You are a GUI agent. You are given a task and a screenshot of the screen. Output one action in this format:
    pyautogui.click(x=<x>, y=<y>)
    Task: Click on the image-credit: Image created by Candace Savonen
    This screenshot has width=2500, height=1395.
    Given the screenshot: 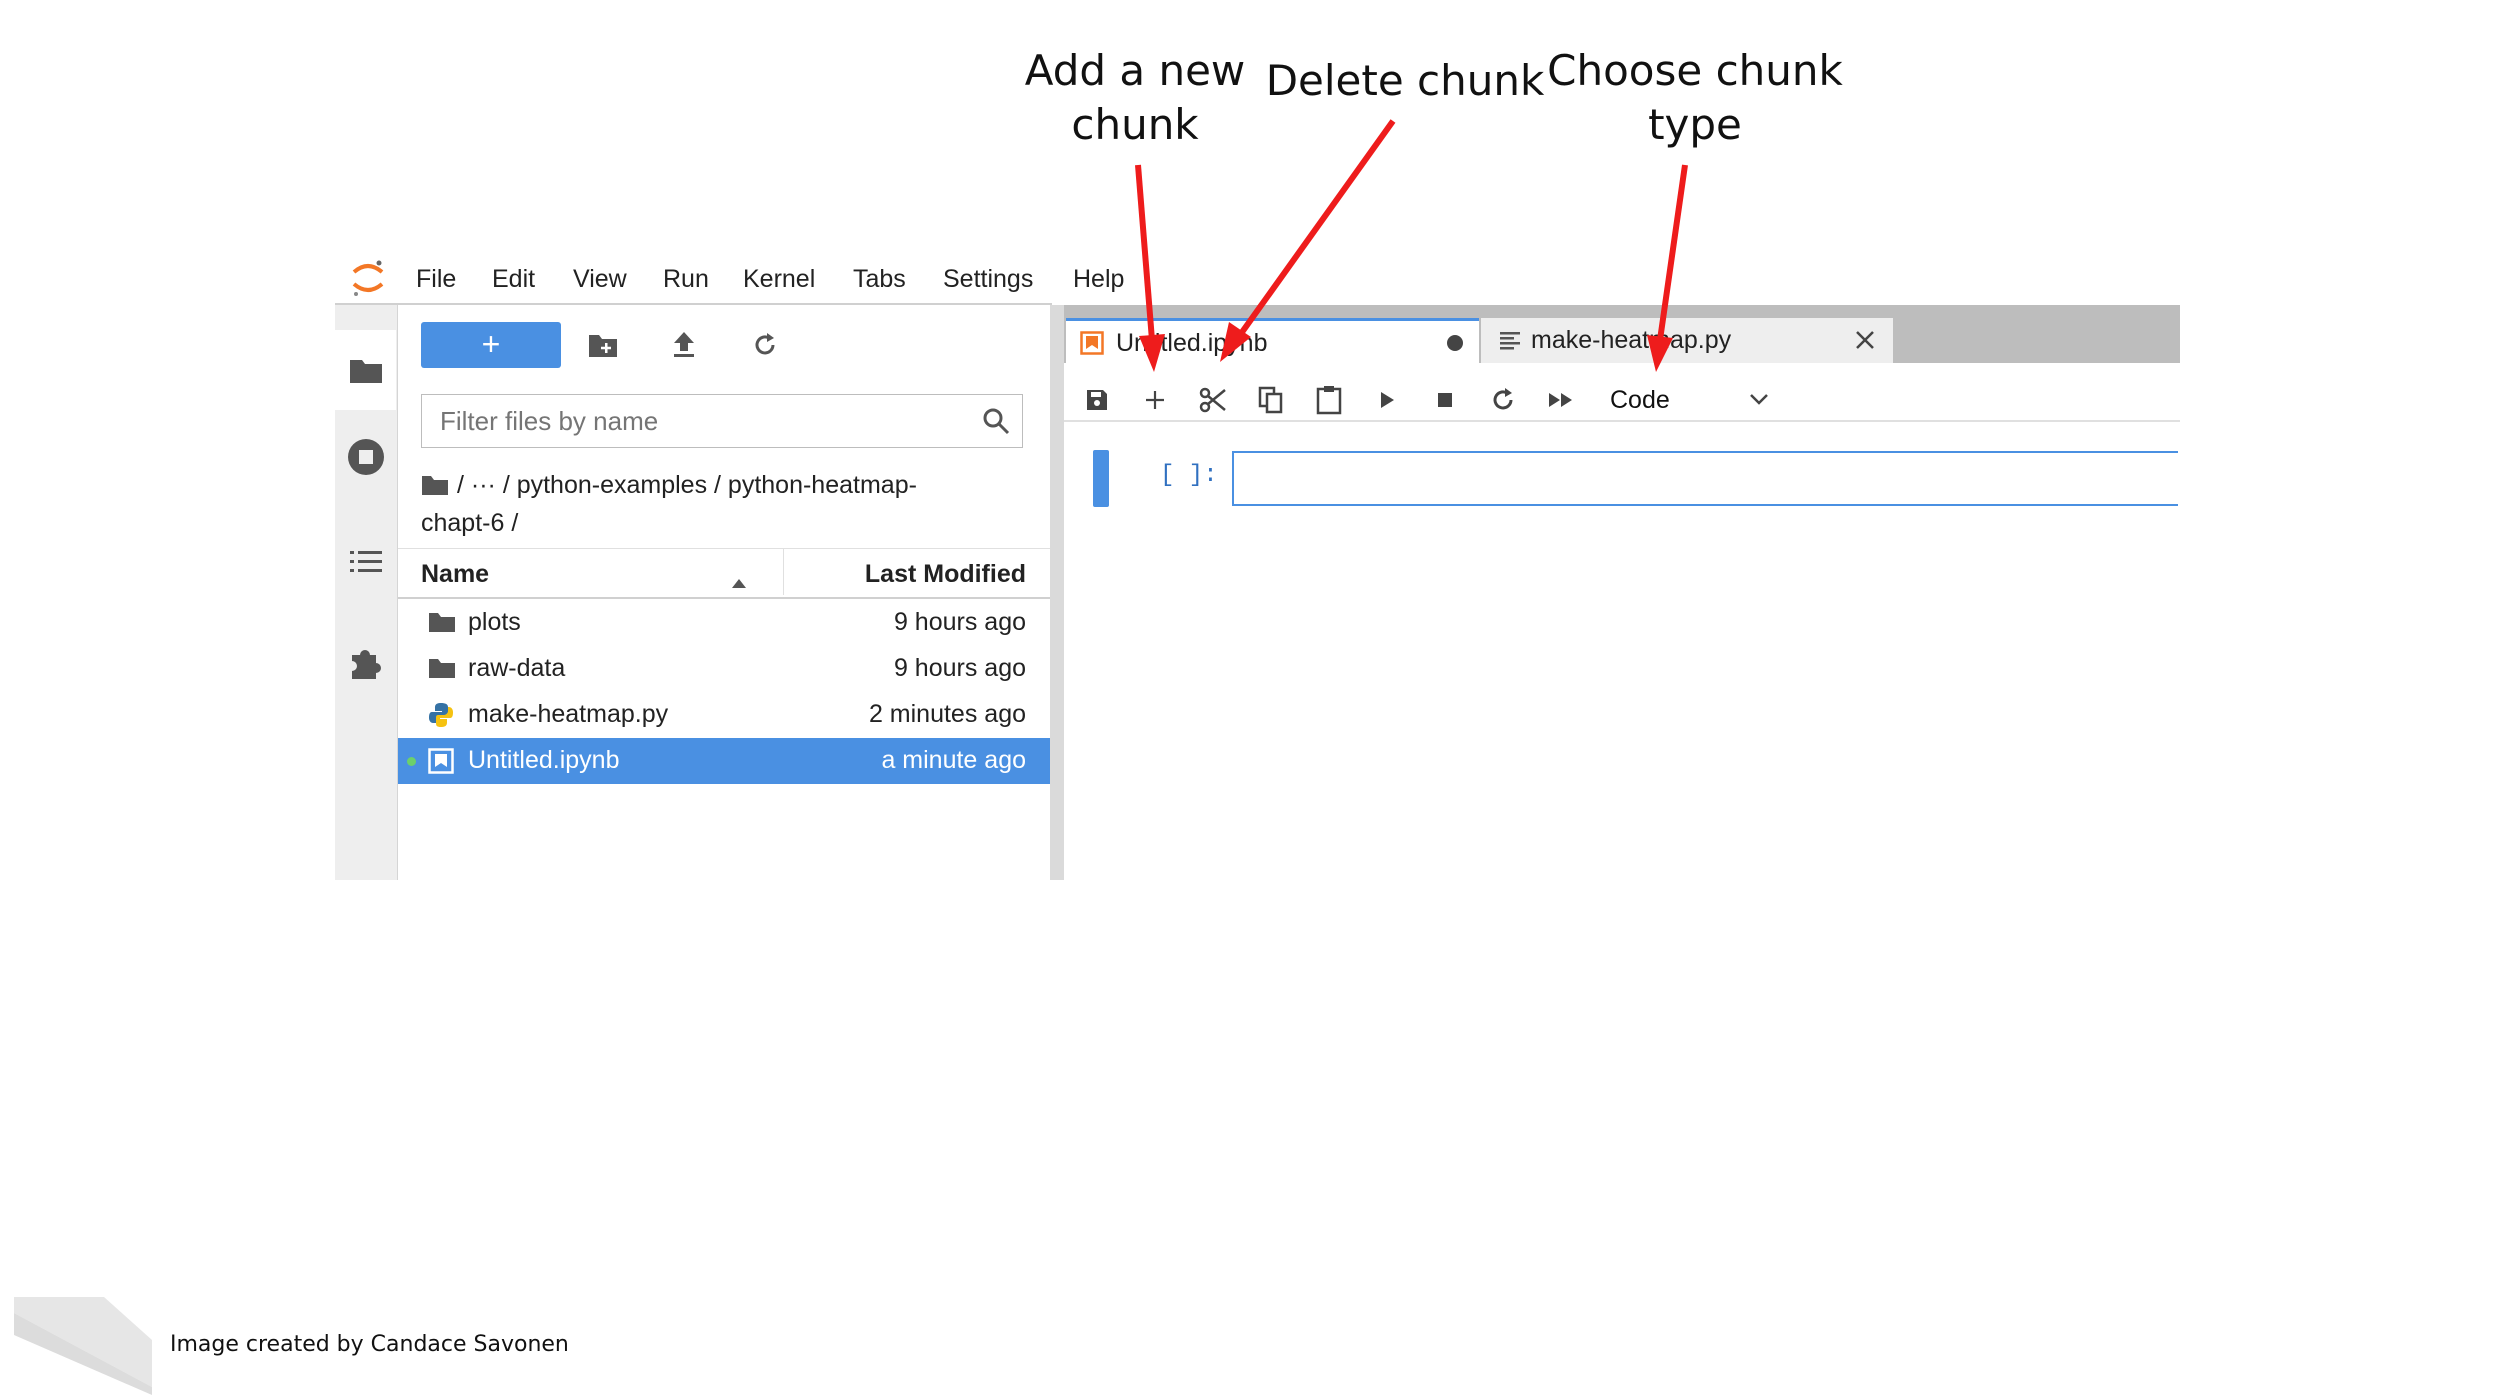 What is the action you would take?
    pyautogui.click(x=369, y=1344)
    